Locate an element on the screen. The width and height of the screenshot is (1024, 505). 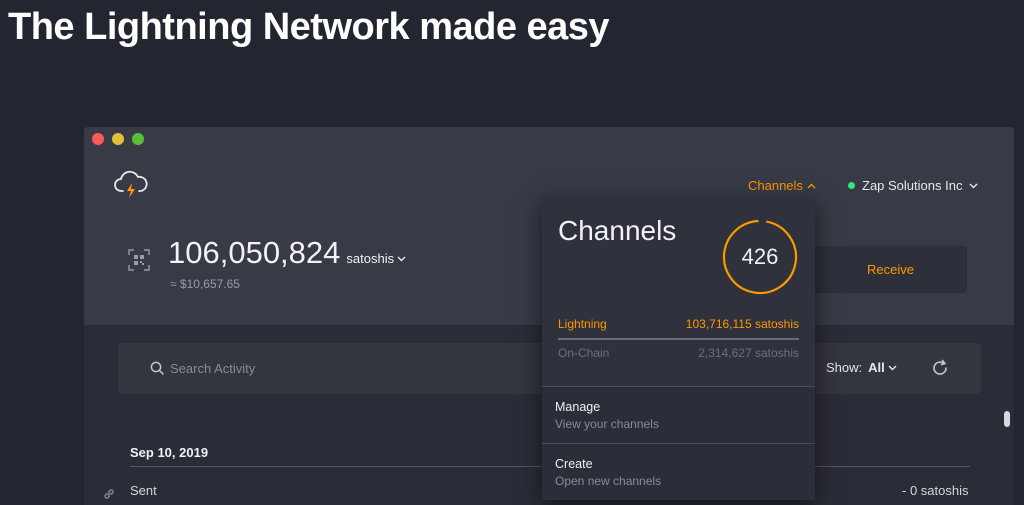
scrollbar-thumb is located at coordinates (1007, 419).